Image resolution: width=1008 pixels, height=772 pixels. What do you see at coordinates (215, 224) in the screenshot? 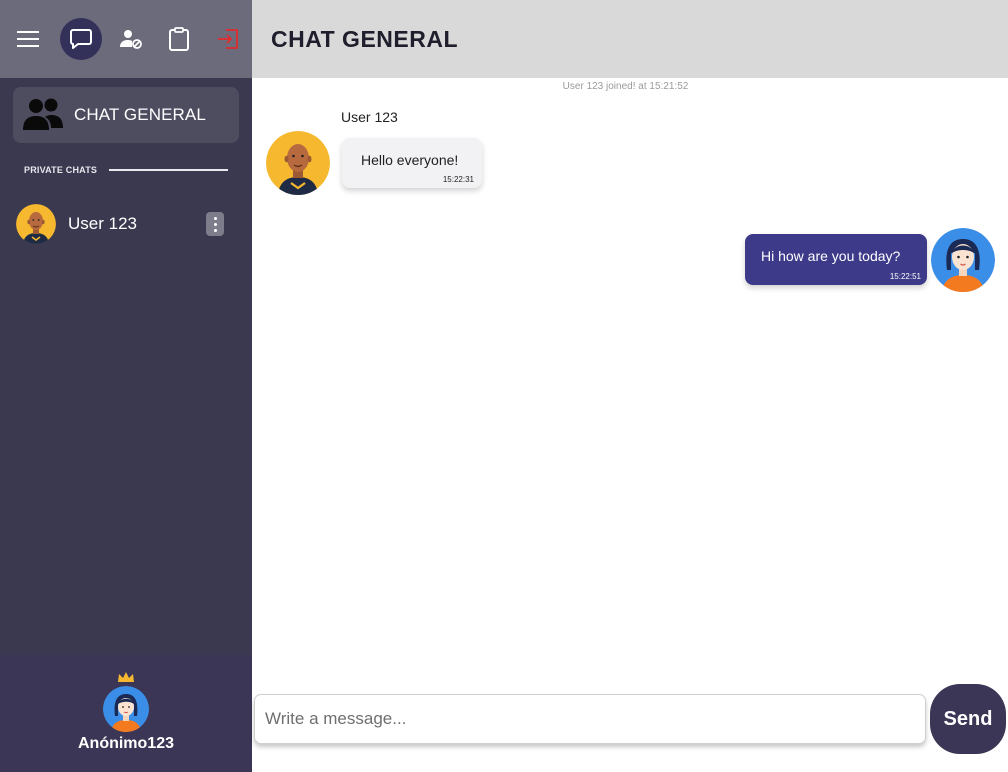
I see `more-options-button` at bounding box center [215, 224].